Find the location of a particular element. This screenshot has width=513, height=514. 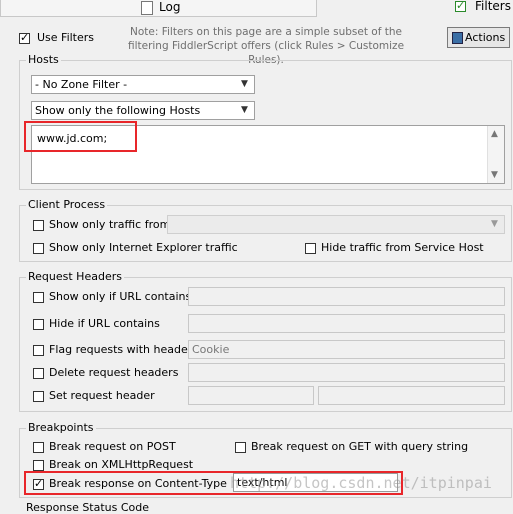

scroll-up-icon: ▲ is located at coordinates (494, 134).